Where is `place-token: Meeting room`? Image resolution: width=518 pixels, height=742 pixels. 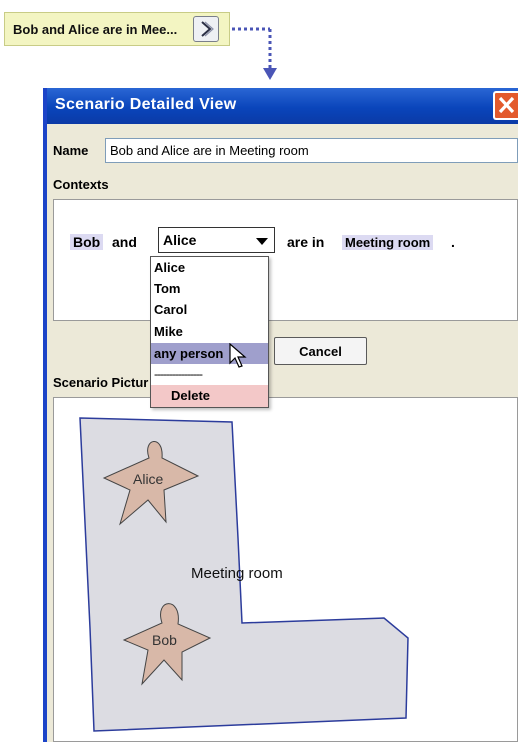
place-token: Meeting room is located at coordinates (388, 242).